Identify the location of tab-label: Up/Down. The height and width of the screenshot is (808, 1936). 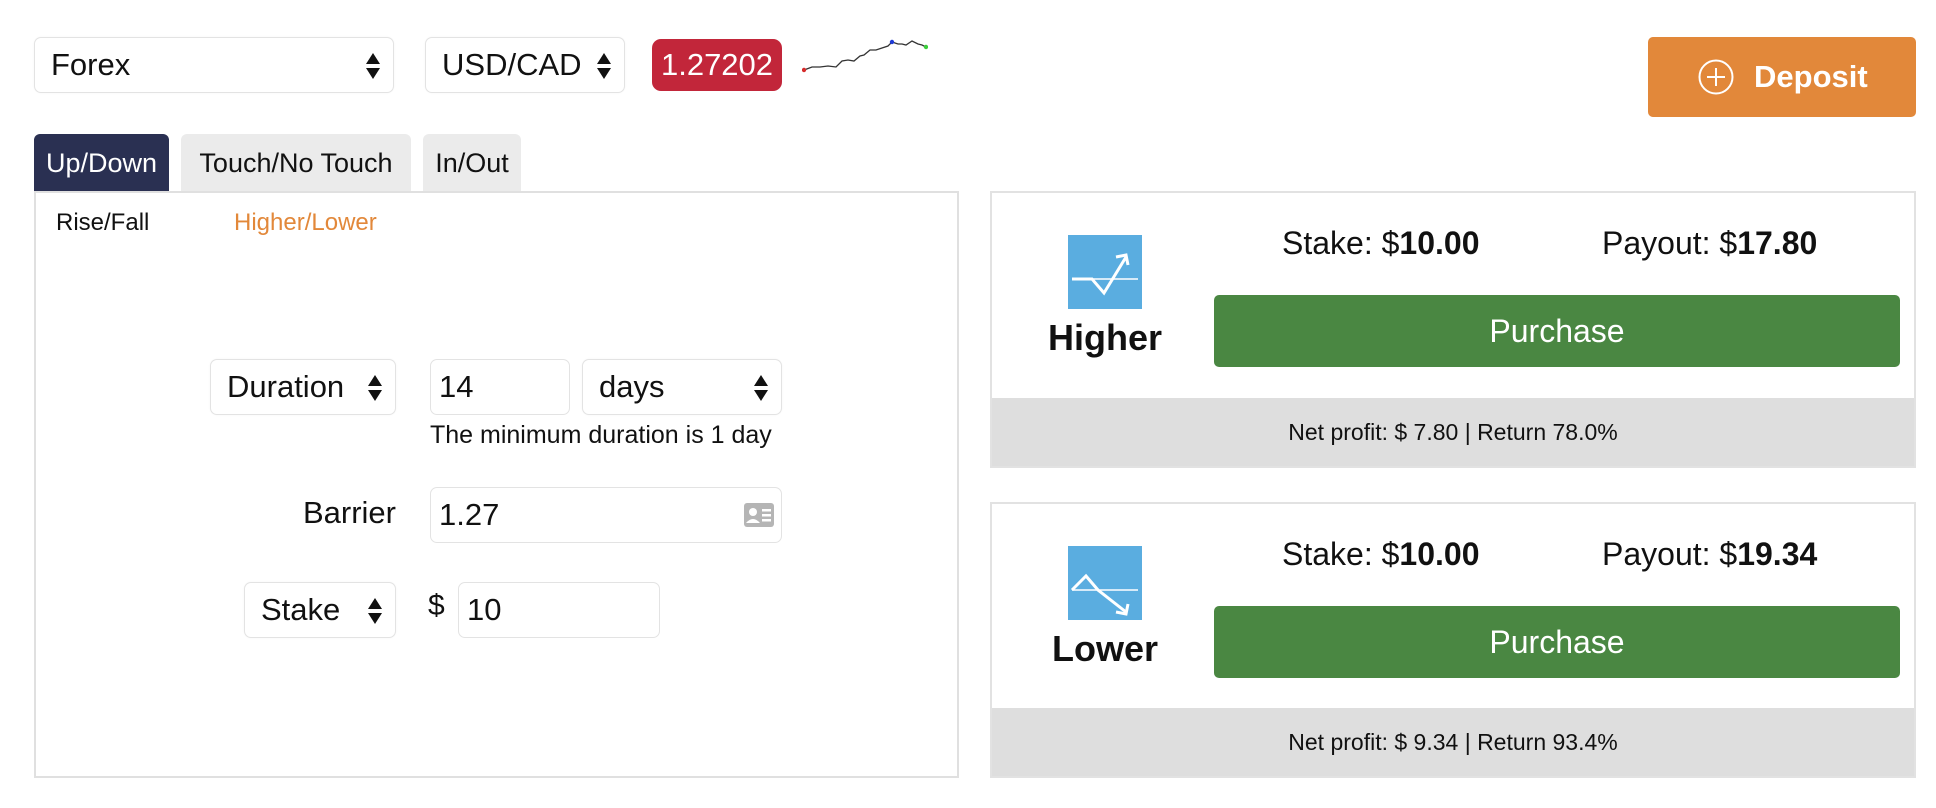
(101, 163).